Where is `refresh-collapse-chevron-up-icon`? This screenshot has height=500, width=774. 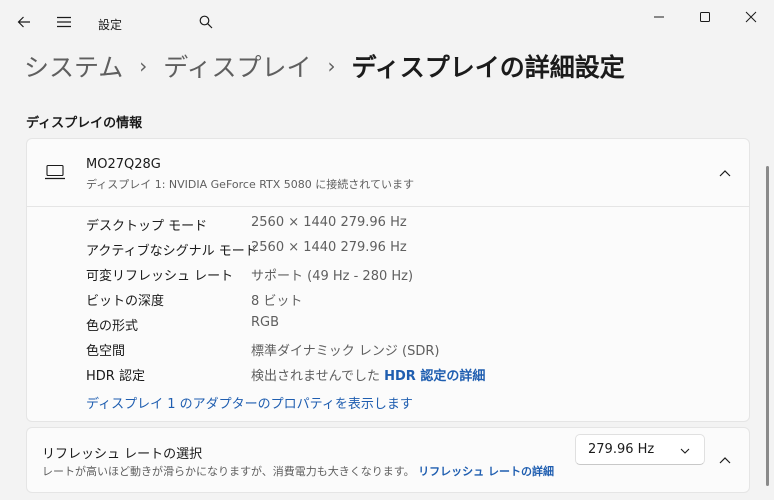 refresh-collapse-chevron-up-icon is located at coordinates (725, 460).